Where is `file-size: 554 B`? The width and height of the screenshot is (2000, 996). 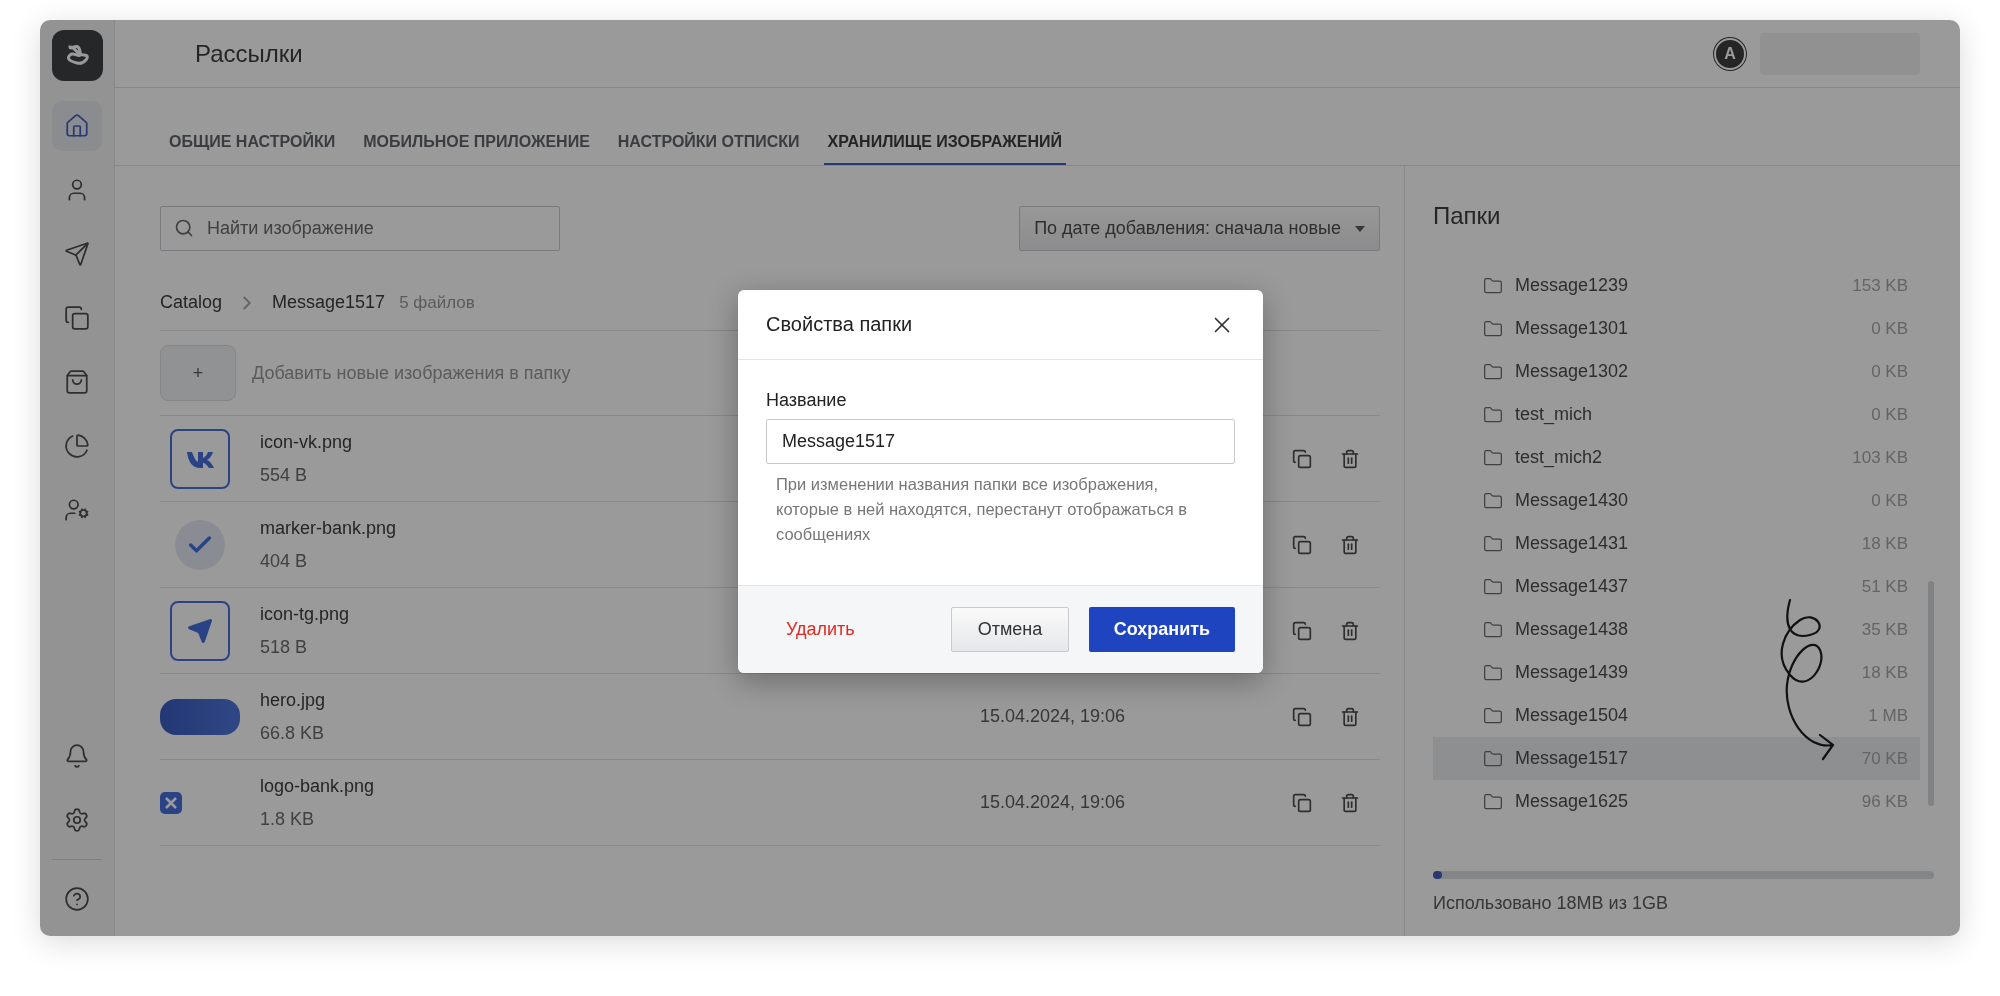
file-size: 554 B is located at coordinates (284, 475).